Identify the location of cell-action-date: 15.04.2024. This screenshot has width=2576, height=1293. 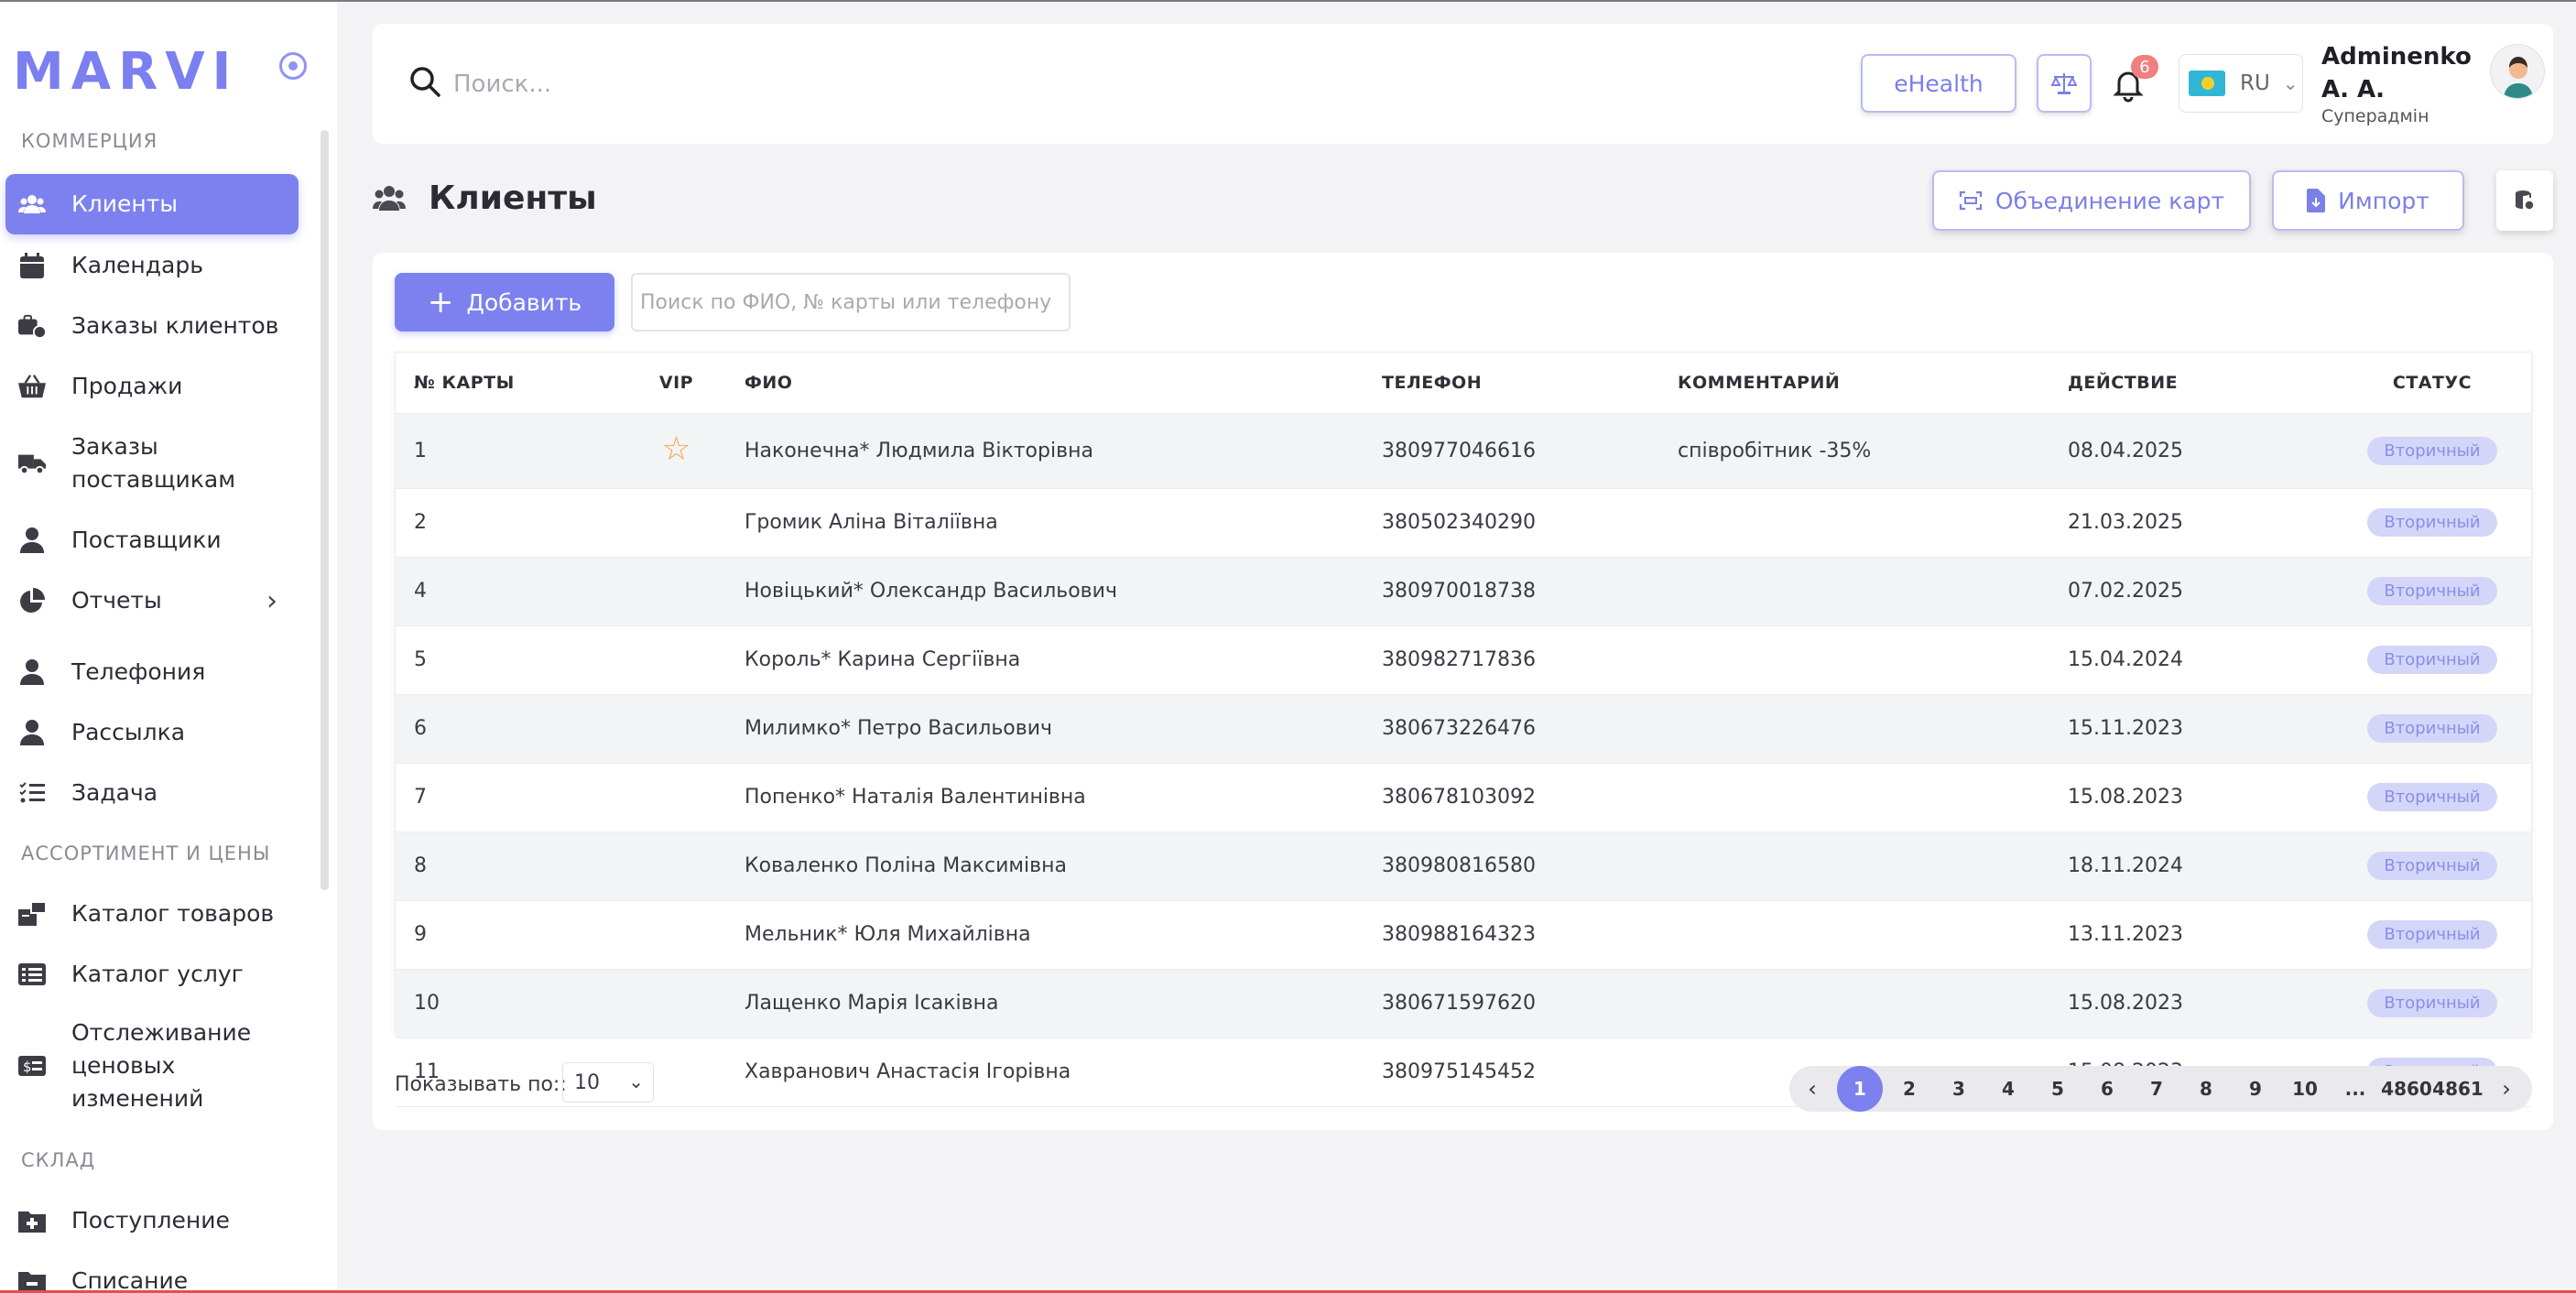
(2200, 660).